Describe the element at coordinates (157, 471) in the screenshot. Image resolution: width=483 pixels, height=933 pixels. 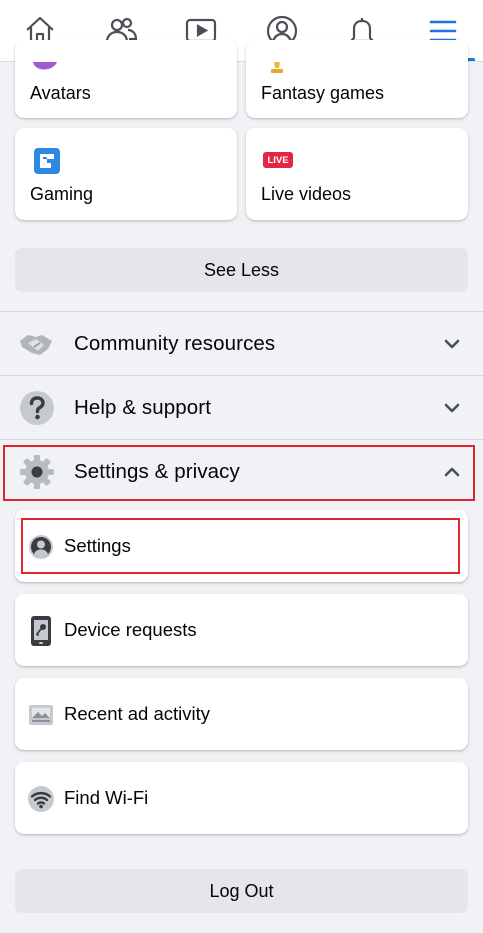
I see `settings-privacy-label: Settings & privacy` at that location.